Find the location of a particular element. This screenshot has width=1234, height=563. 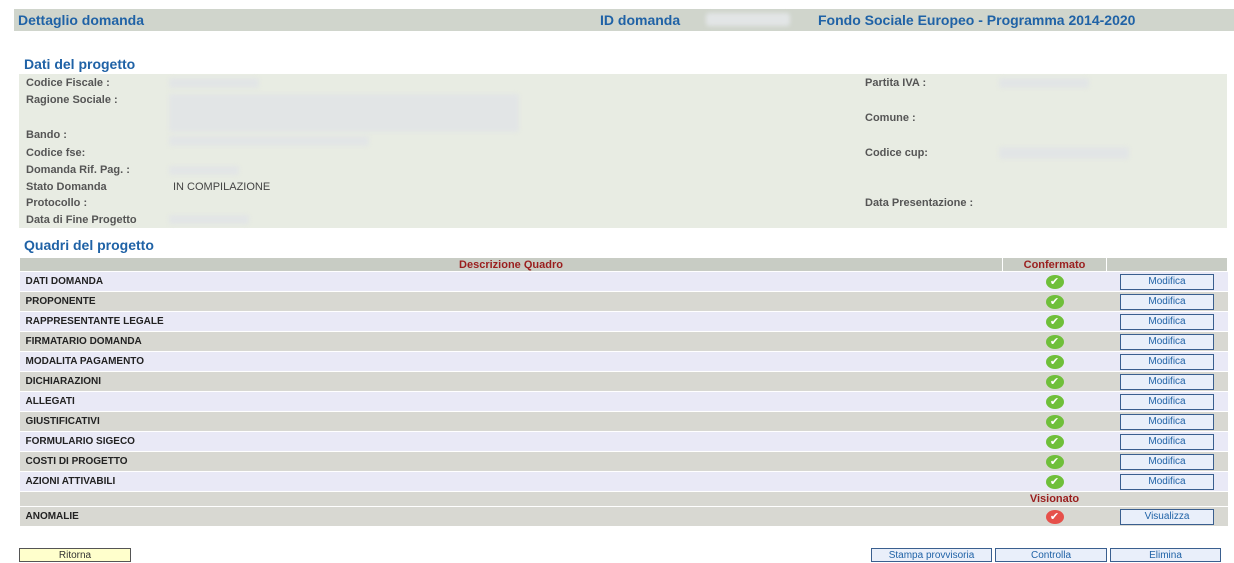

quadro-label: ALLEGATI is located at coordinates (511, 401).